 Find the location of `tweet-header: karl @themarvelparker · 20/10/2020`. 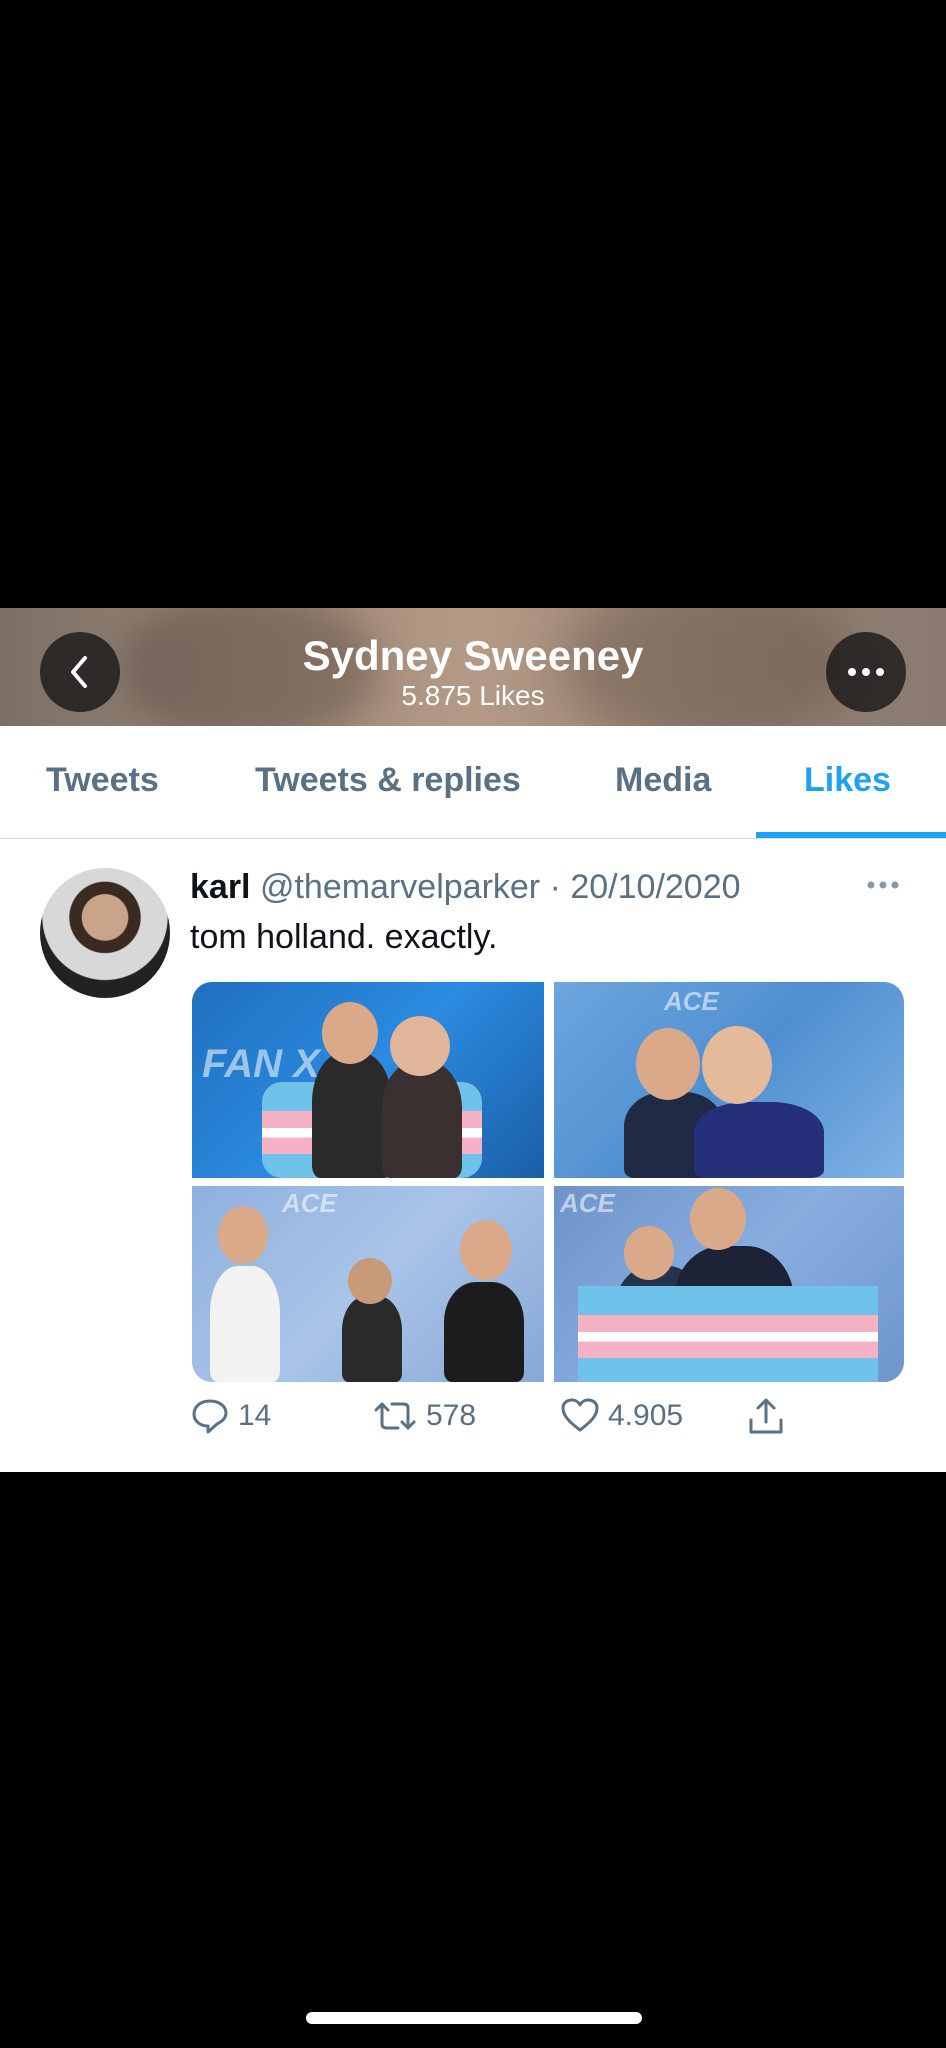

tweet-header: karl @themarvelparker · 20/10/2020 is located at coordinates (465, 887).